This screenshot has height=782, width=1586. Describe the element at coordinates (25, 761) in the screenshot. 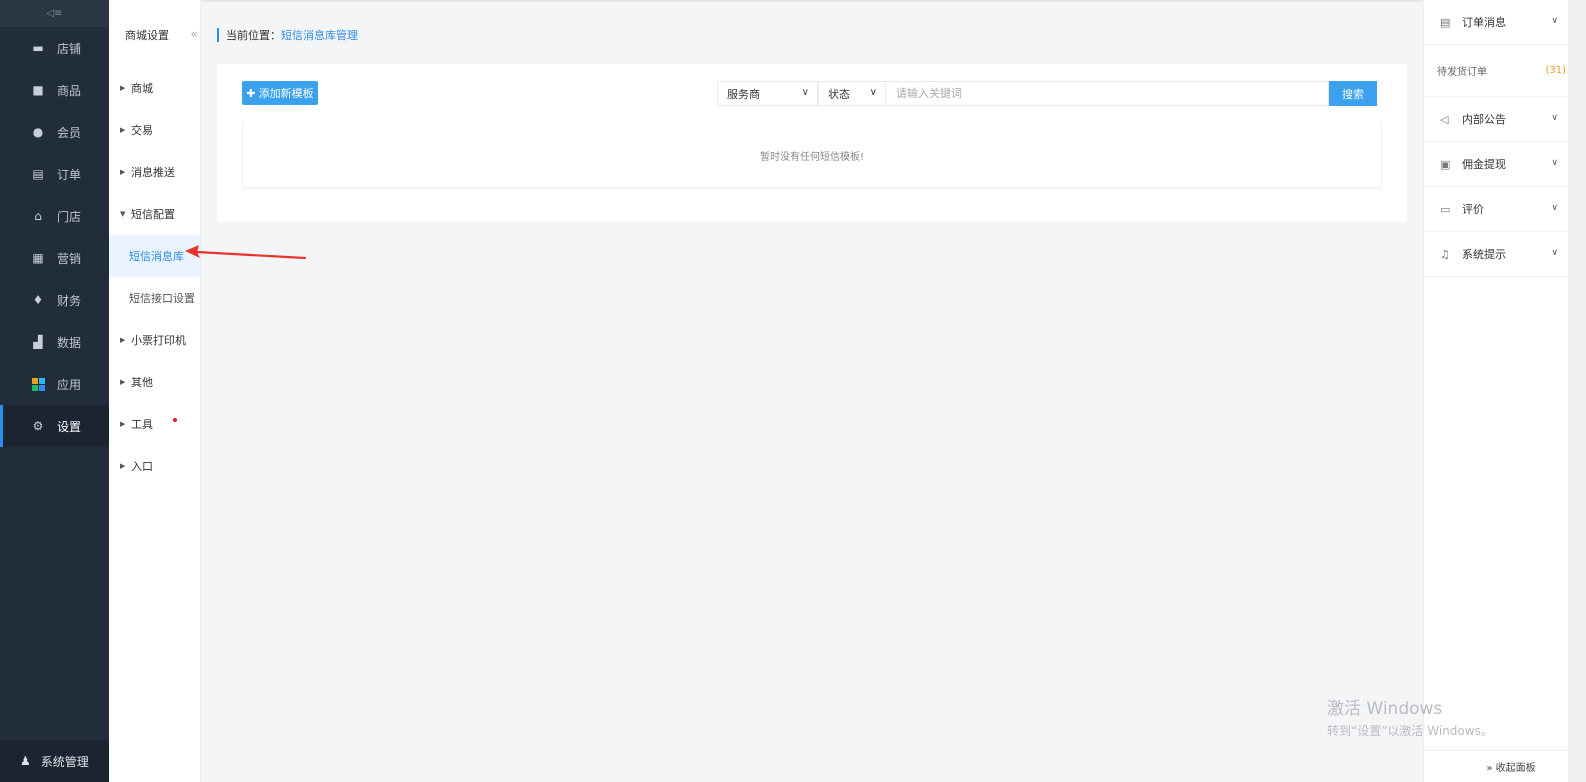

I see `admin-user-icon: ♟` at that location.